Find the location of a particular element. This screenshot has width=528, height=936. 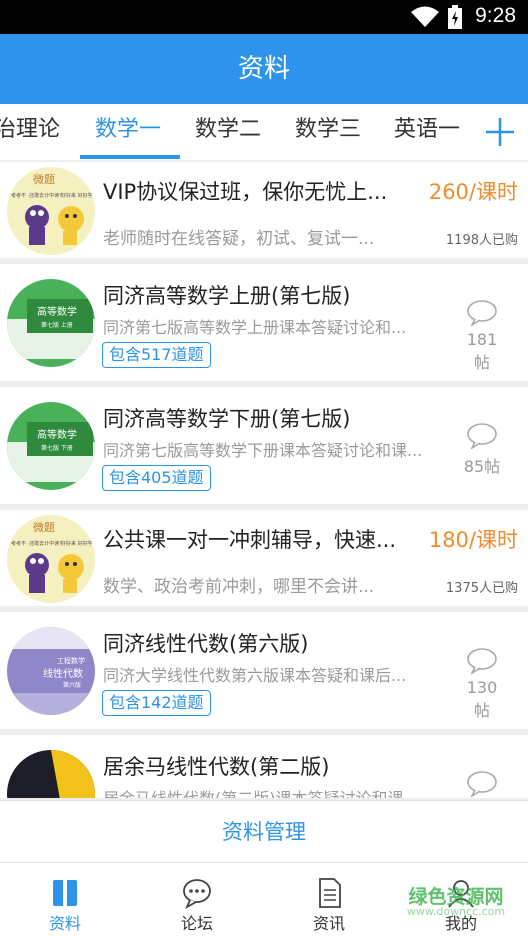

nav-materials: 资料 is located at coordinates (65, 899).